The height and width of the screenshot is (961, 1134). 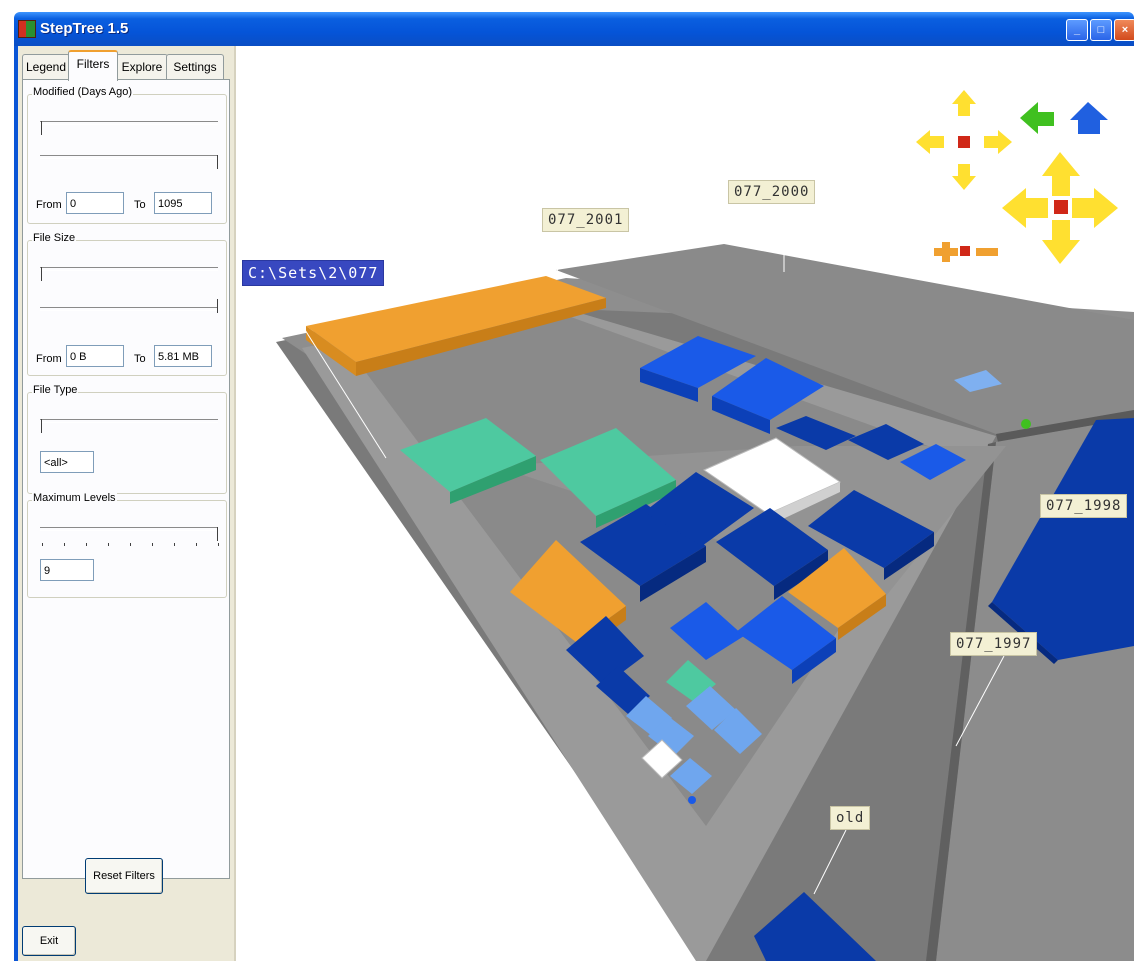 I want to click on max-levels-label: Maximum Levels, so click(x=74, y=498).